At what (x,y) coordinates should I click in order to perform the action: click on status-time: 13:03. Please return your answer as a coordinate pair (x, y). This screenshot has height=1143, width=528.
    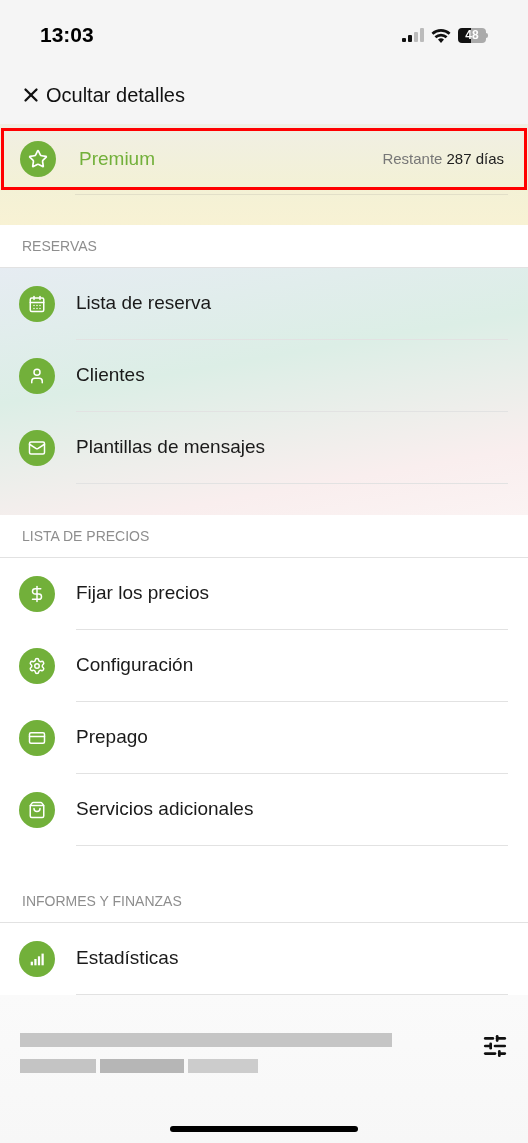
    Looking at the image, I should click on (67, 35).